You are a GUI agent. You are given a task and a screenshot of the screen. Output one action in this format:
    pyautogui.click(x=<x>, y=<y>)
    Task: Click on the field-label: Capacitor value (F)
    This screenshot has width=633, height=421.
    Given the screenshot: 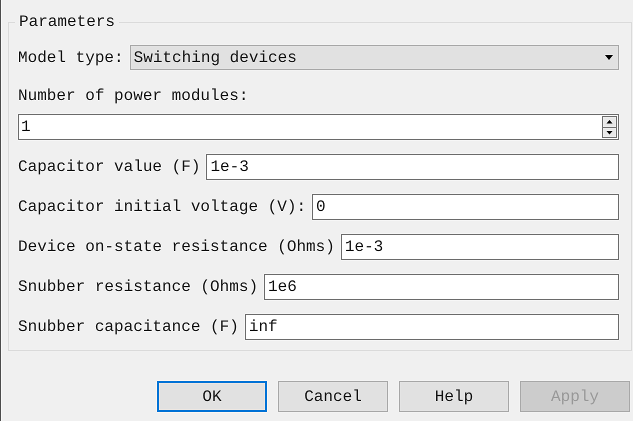 What is the action you would take?
    pyautogui.click(x=109, y=167)
    